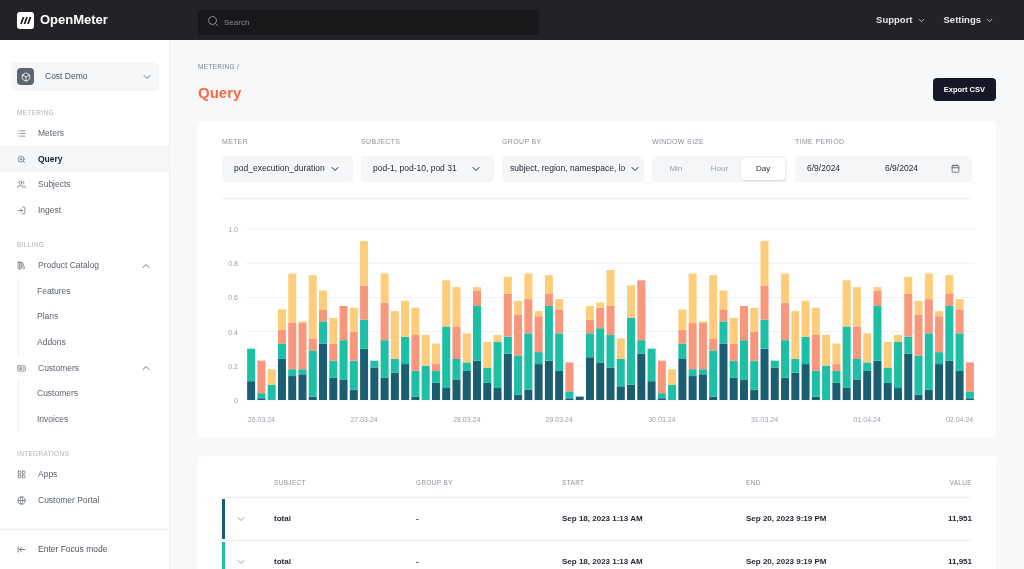 This screenshot has width=1024, height=569. I want to click on dropdown: pod_execution_duration, so click(287, 168).